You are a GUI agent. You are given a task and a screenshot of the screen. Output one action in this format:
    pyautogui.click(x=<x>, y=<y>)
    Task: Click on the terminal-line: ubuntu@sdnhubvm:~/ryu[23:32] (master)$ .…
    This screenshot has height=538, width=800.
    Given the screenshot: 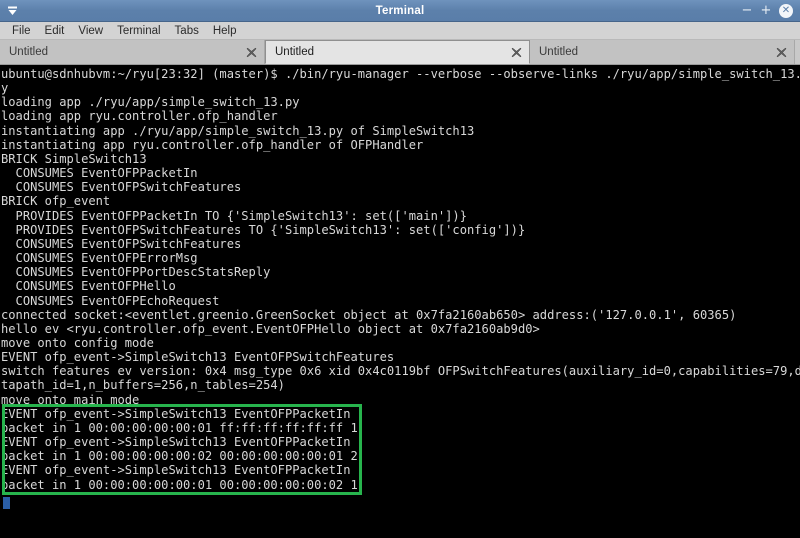 What is the action you would take?
    pyautogui.click(x=400, y=74)
    